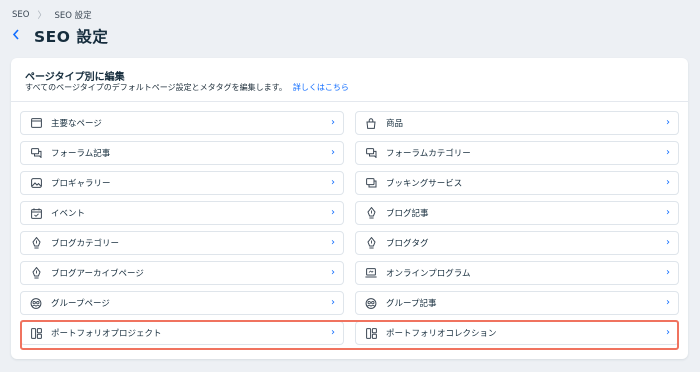  Describe the element at coordinates (441, 334) in the screenshot. I see `item-label: ポートフォリオコレクション` at that location.